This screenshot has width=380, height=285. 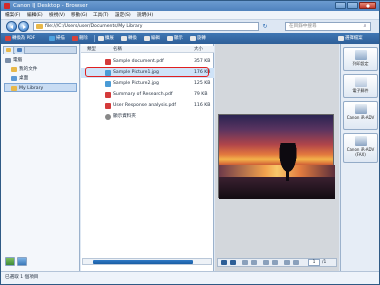 What do you see at coordinates (233, 262) in the screenshot?
I see `zoom-icon` at bounding box center [233, 262].